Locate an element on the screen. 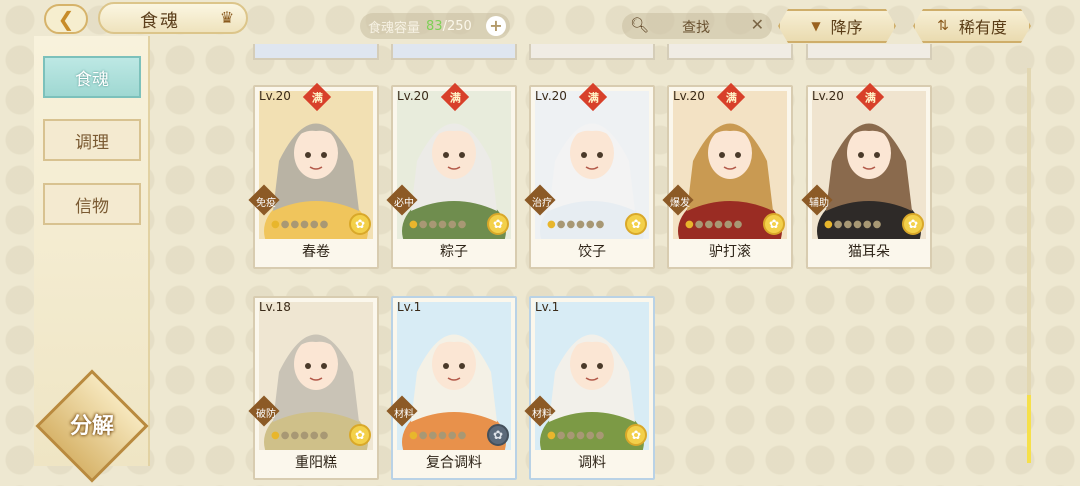  clear-icon: ✕ is located at coordinates (757, 24).